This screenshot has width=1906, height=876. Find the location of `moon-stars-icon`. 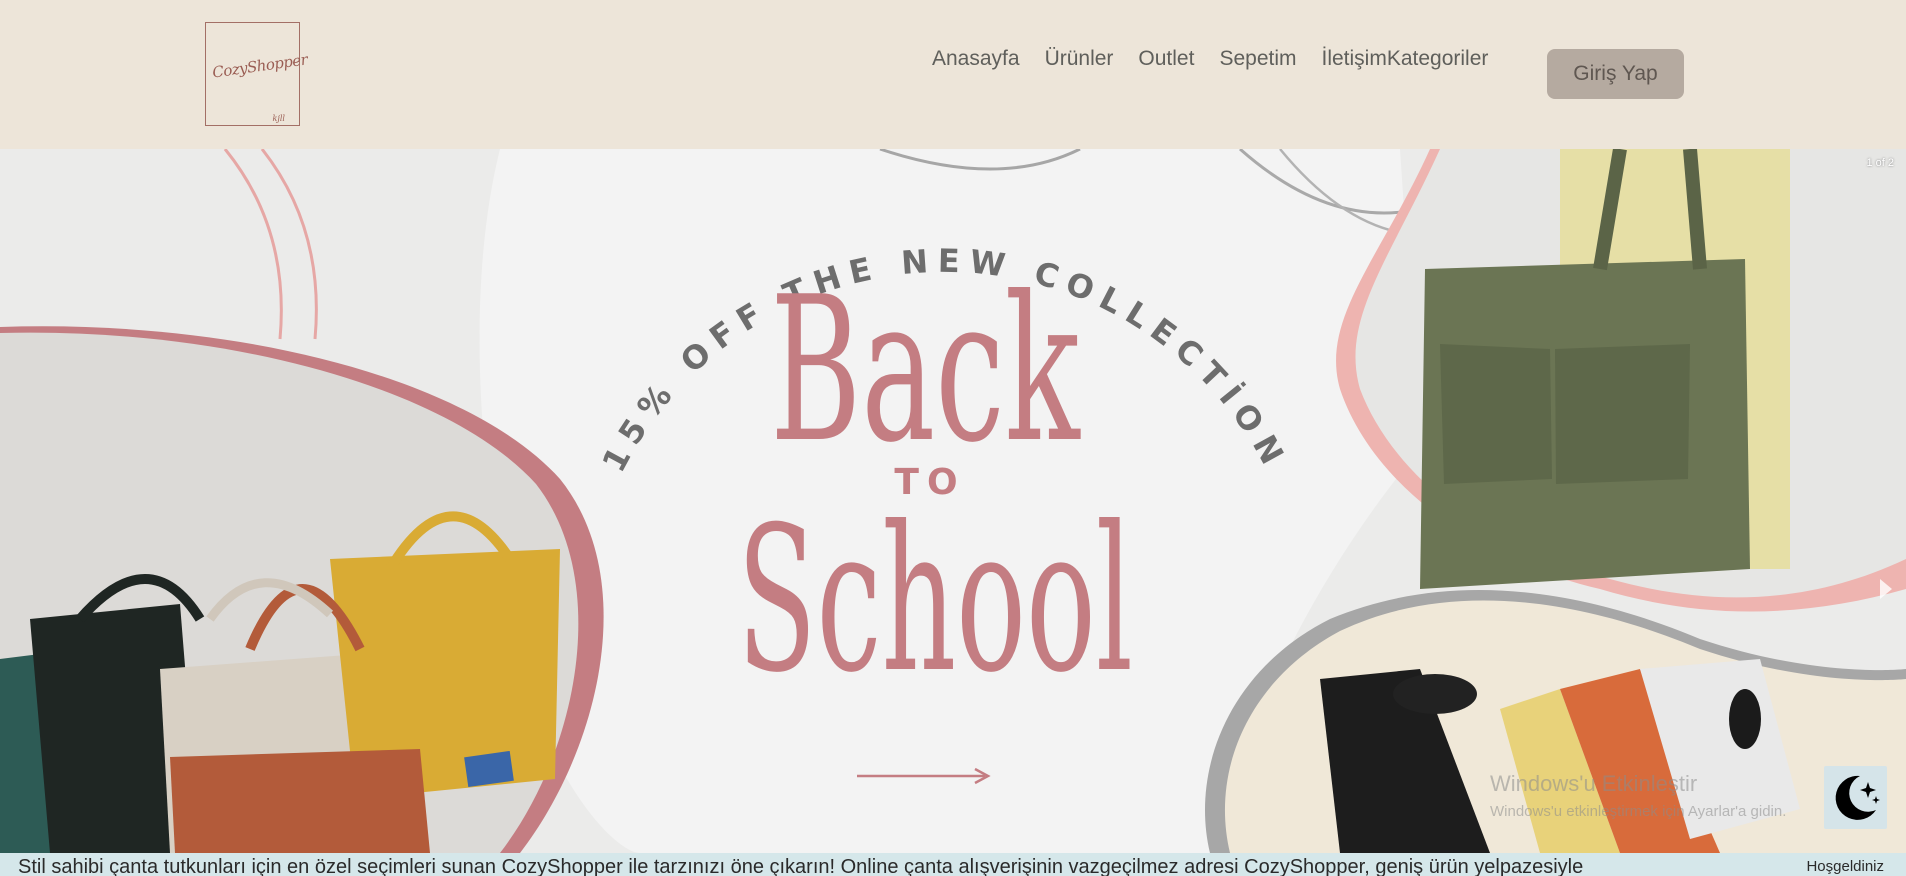

moon-stars-icon is located at coordinates (1857, 797).